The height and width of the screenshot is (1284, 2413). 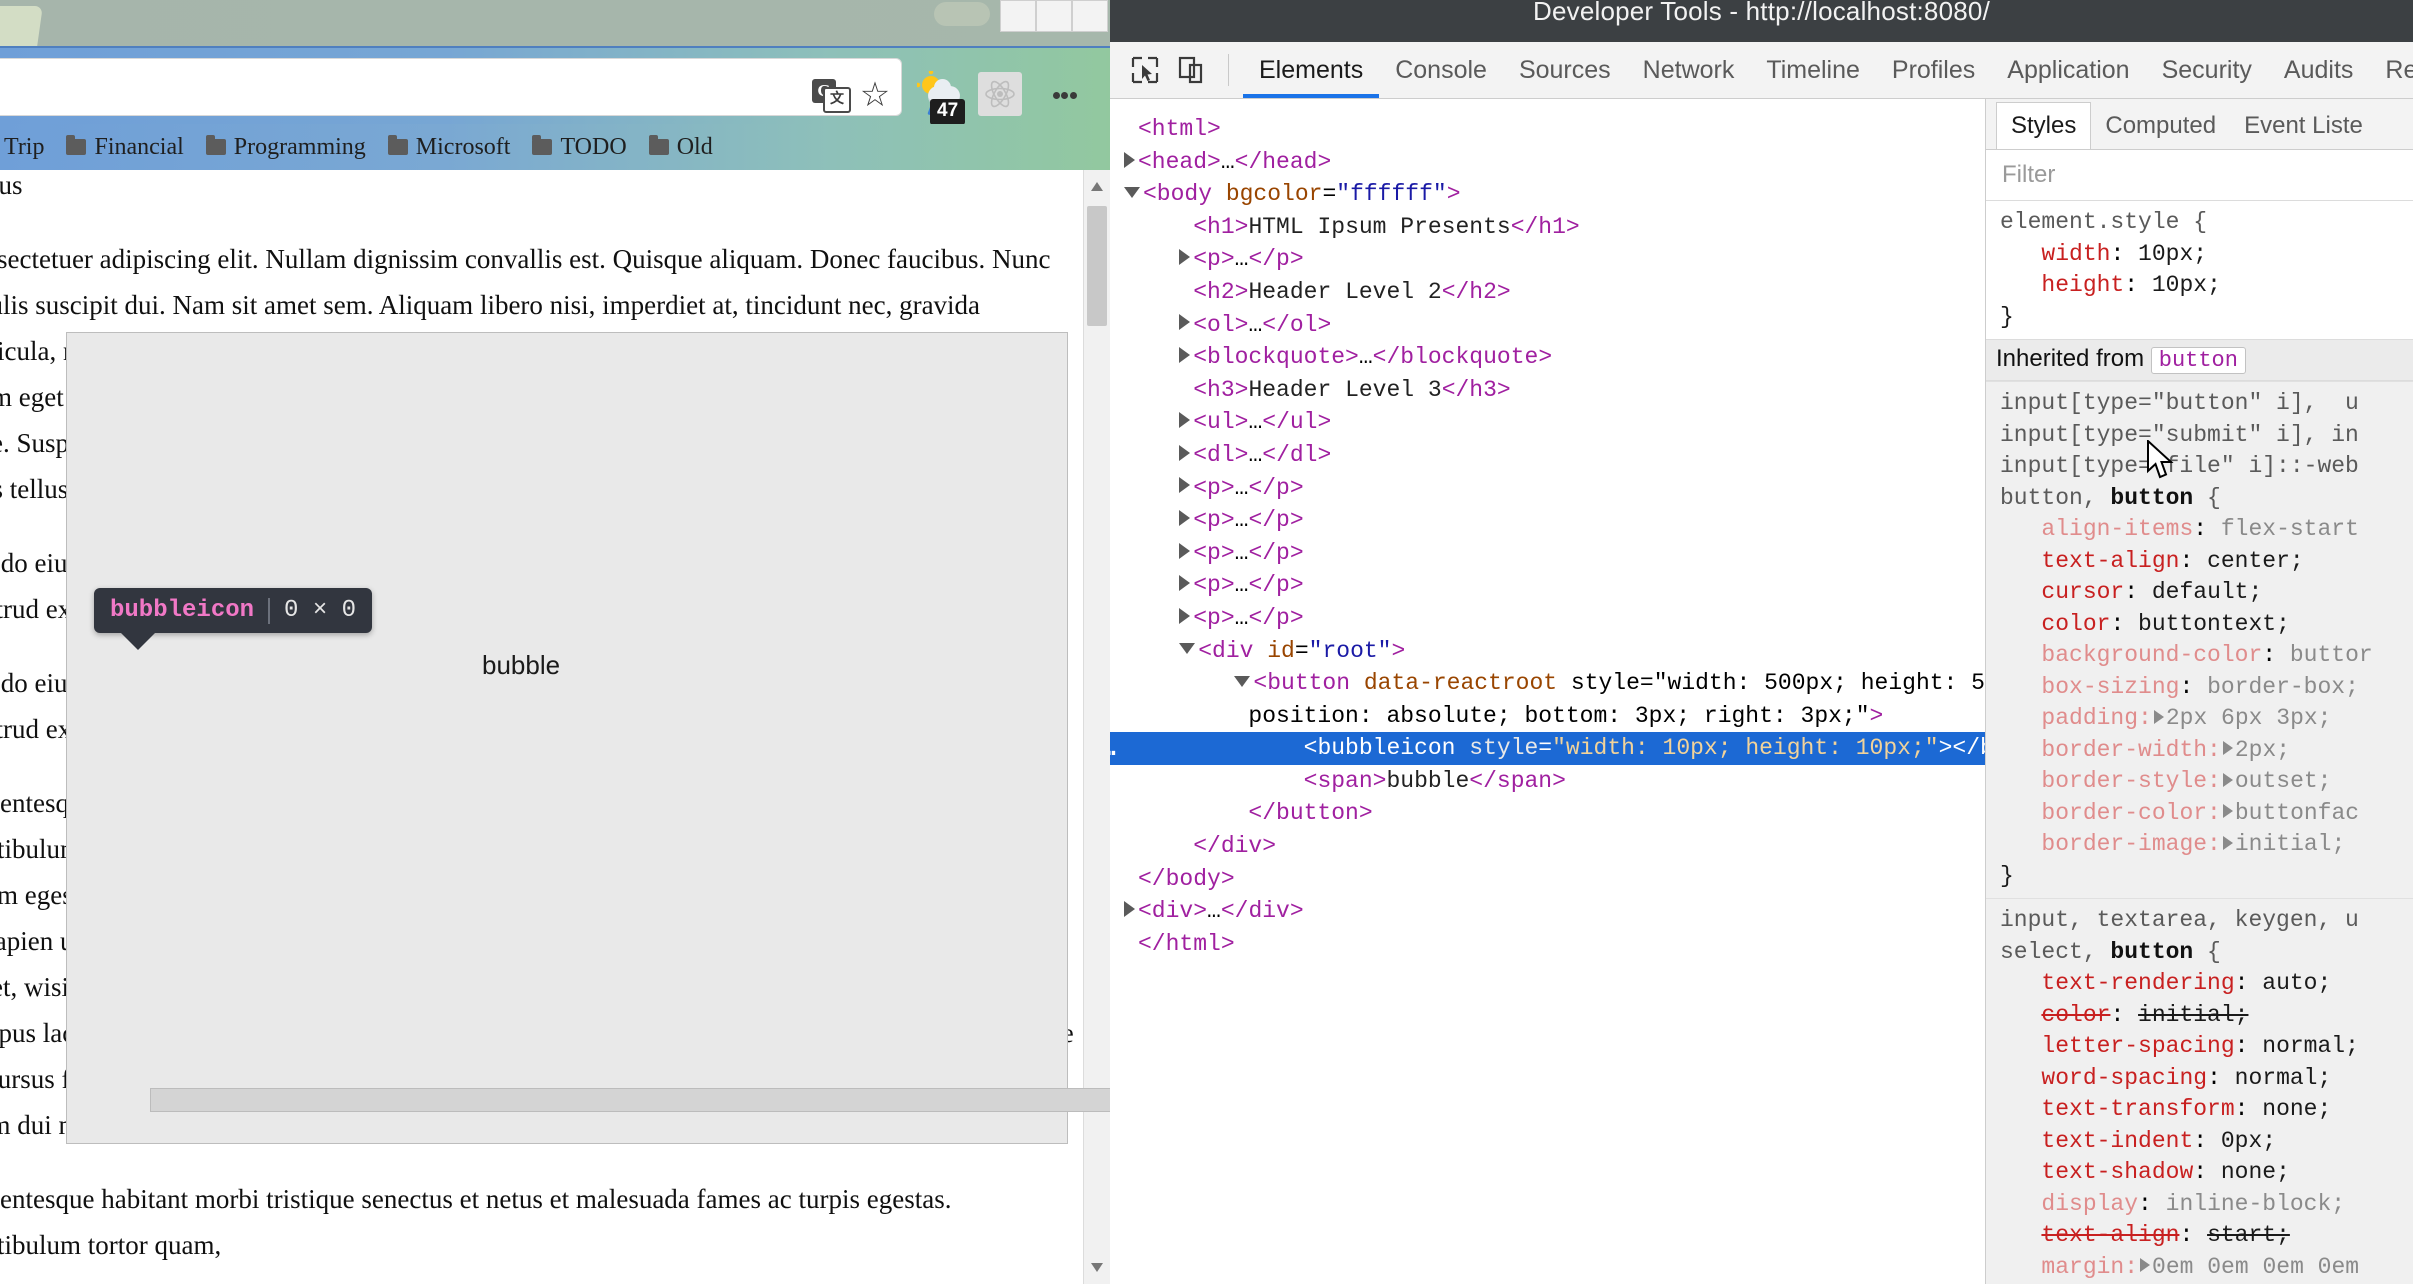 What do you see at coordinates (1065, 95) in the screenshot?
I see `three-dot-menu-icon` at bounding box center [1065, 95].